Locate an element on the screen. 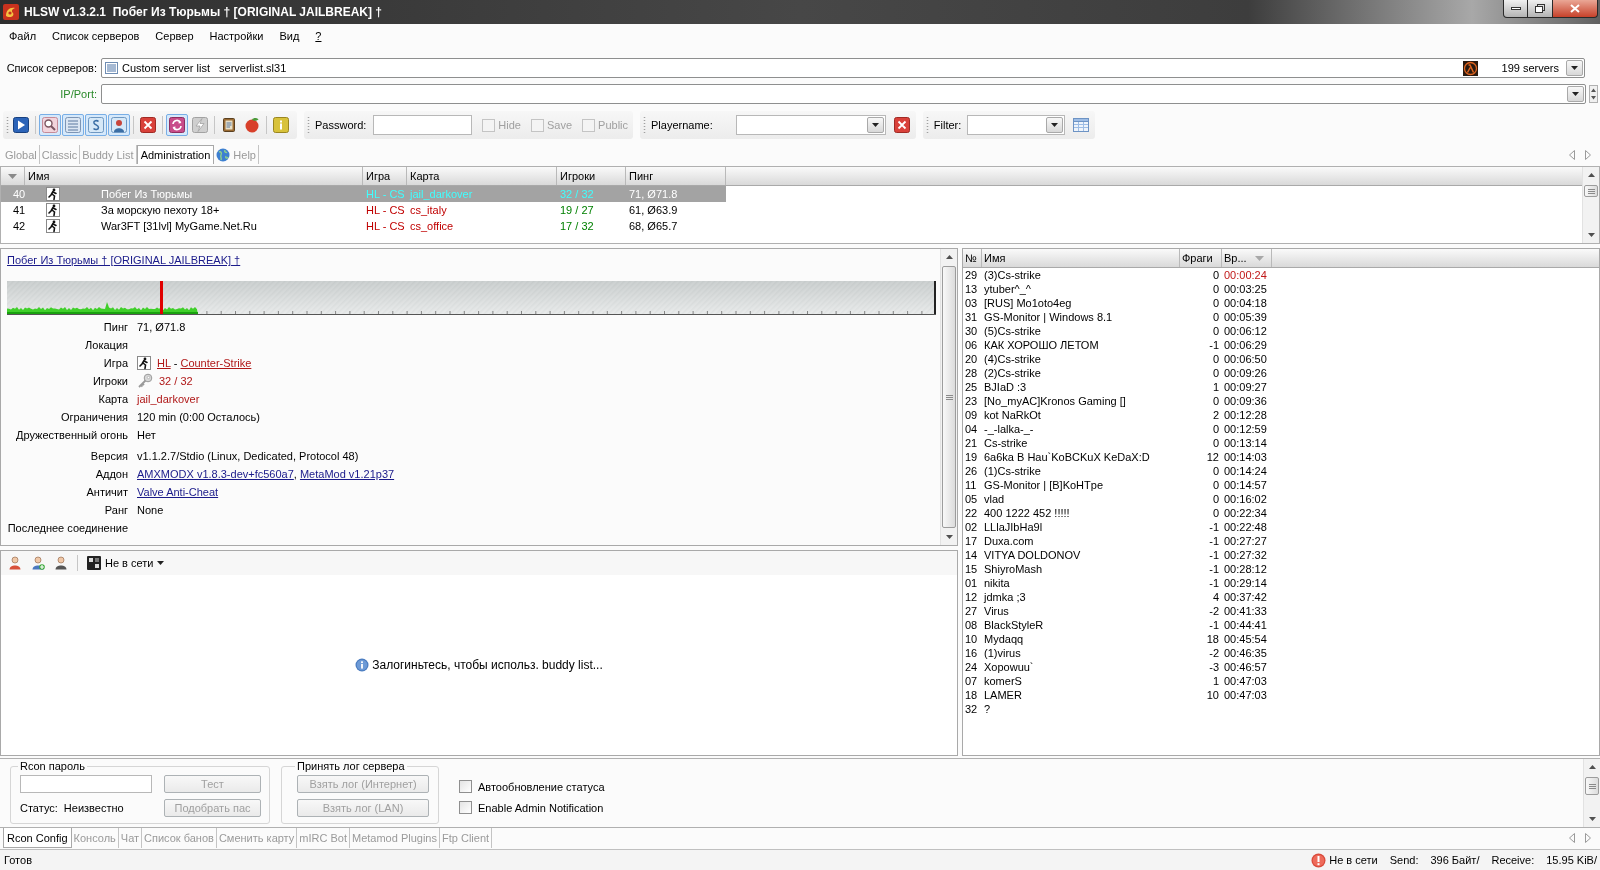  table-cell-text: 00:44:41 is located at coordinates (1245, 625).